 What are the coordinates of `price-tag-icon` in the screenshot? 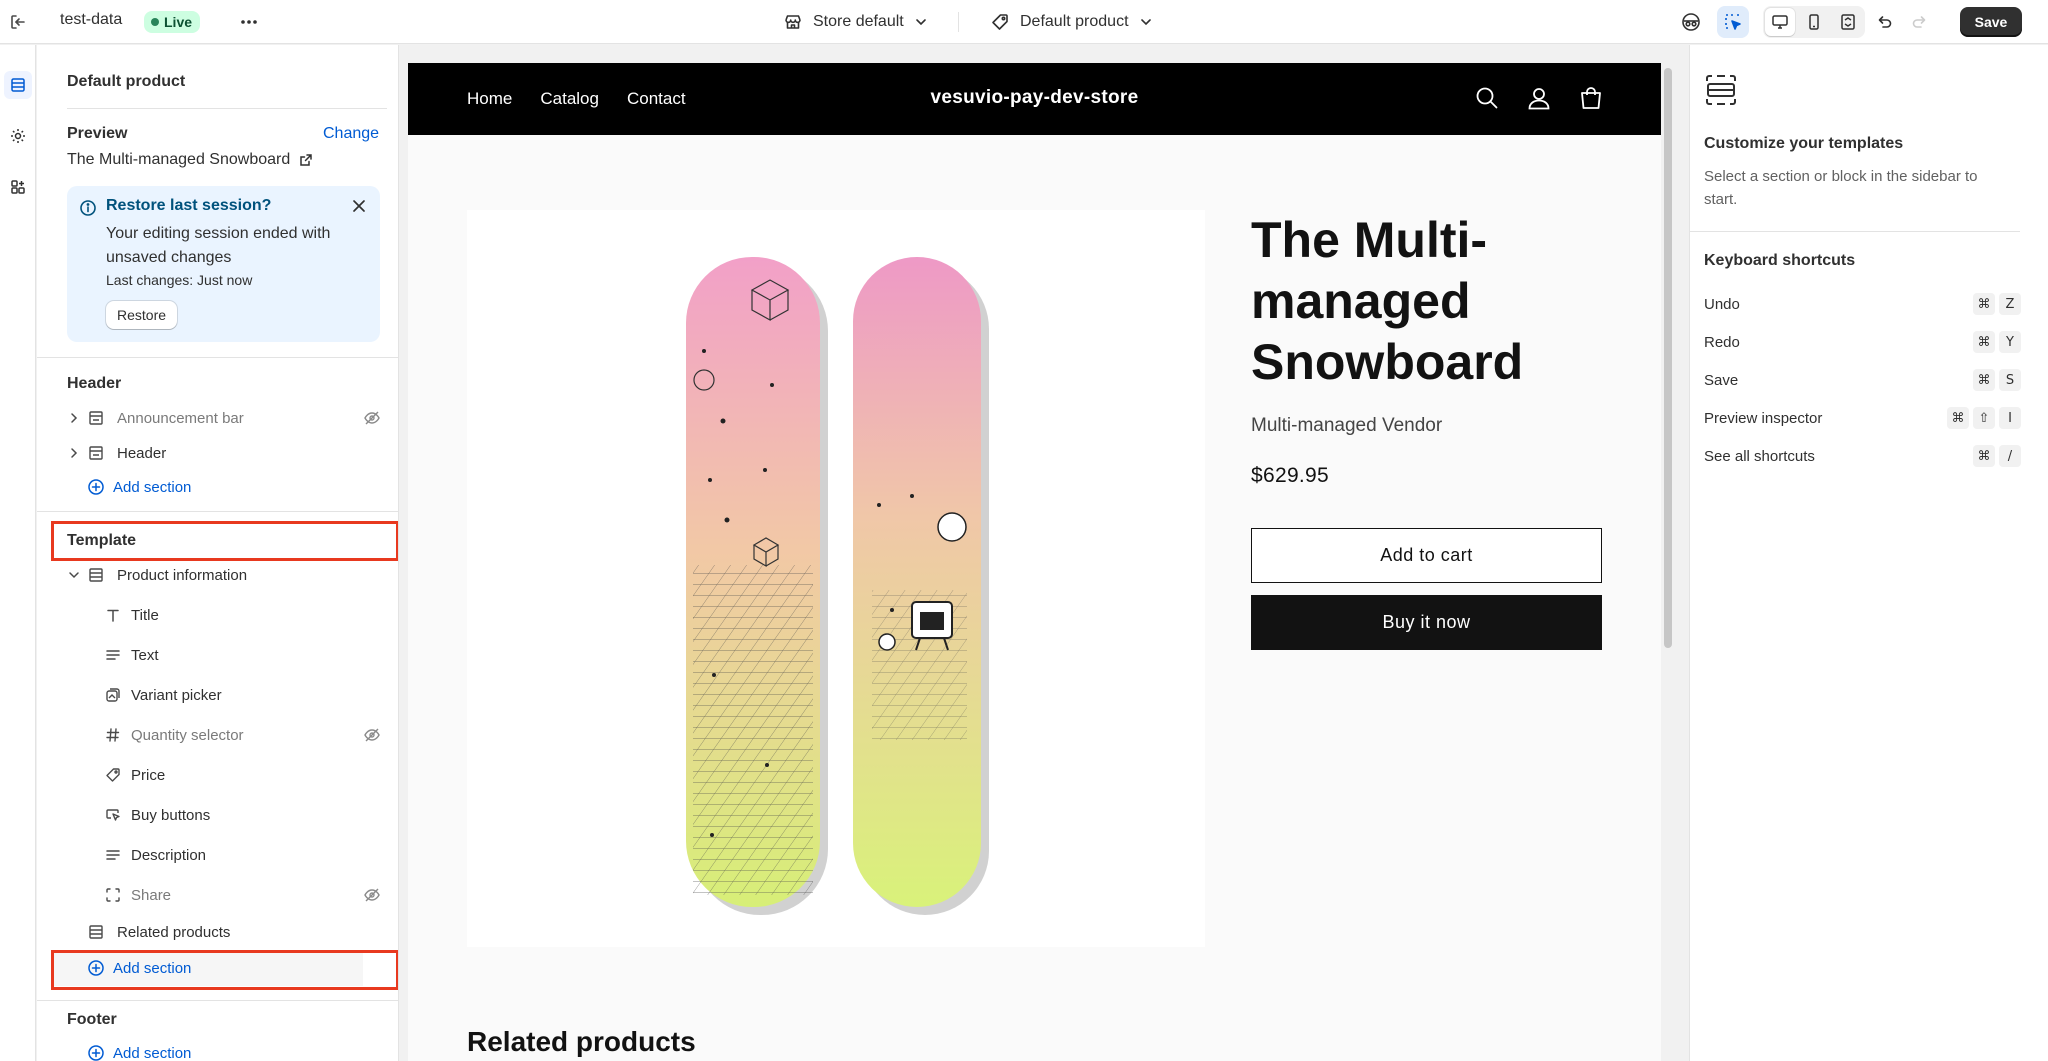 It's located at (113, 775).